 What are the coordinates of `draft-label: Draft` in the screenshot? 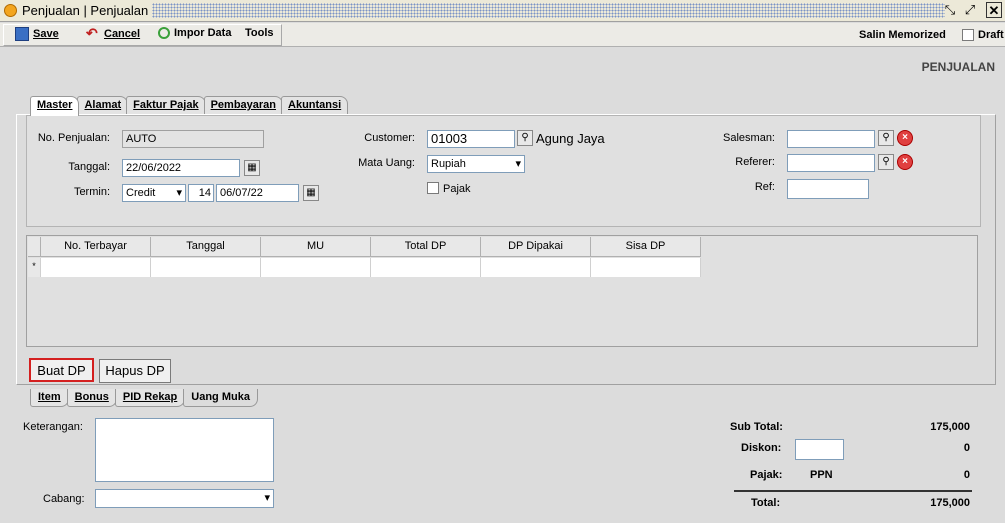 It's located at (991, 35).